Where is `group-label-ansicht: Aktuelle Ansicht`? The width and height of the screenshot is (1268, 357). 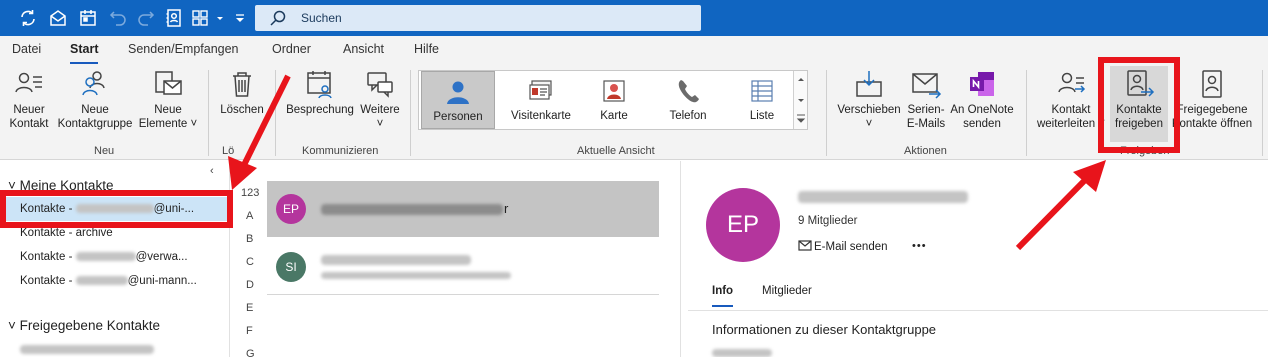 group-label-ansicht: Aktuelle Ansicht is located at coordinates (616, 151).